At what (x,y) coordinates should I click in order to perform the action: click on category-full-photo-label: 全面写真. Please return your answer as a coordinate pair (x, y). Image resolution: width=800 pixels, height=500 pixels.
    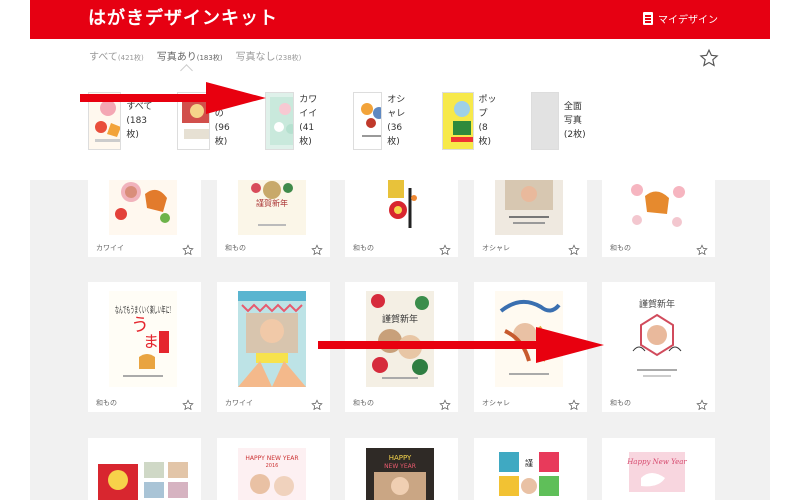
    Looking at the image, I should click on (572, 114).